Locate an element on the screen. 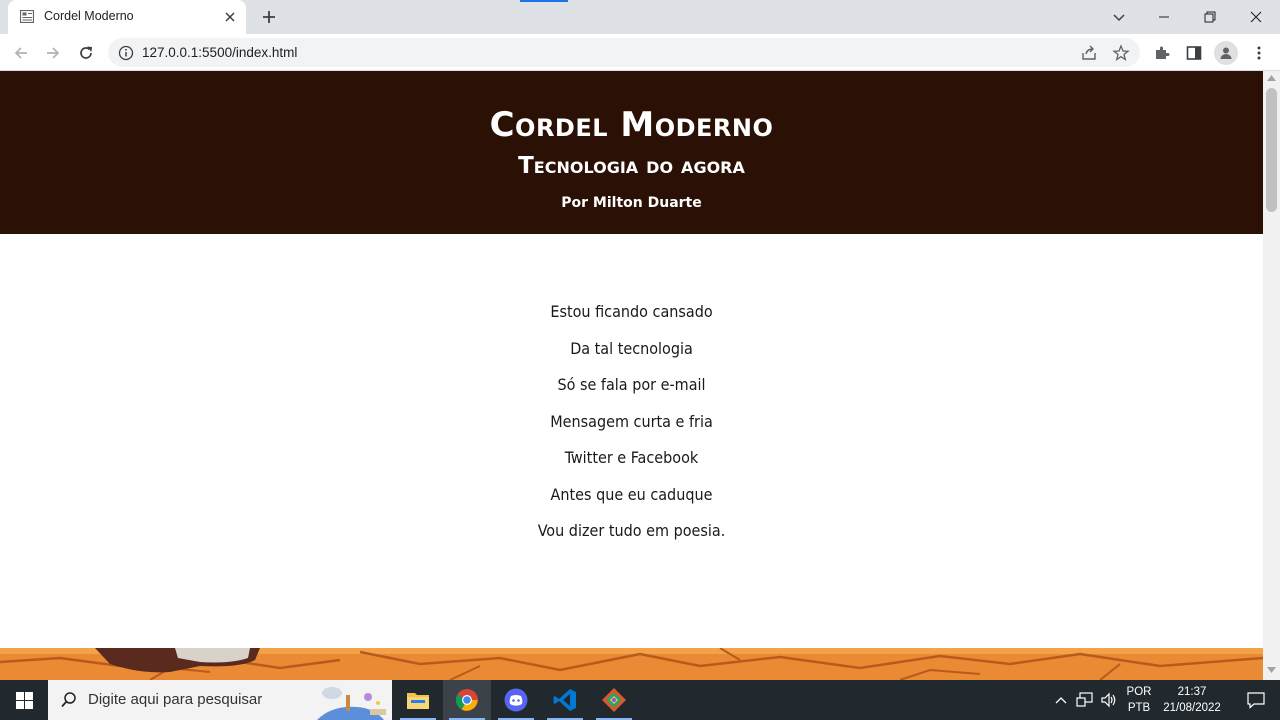 This screenshot has width=1280, height=720. scrollbar-thumb is located at coordinates (1271, 150).